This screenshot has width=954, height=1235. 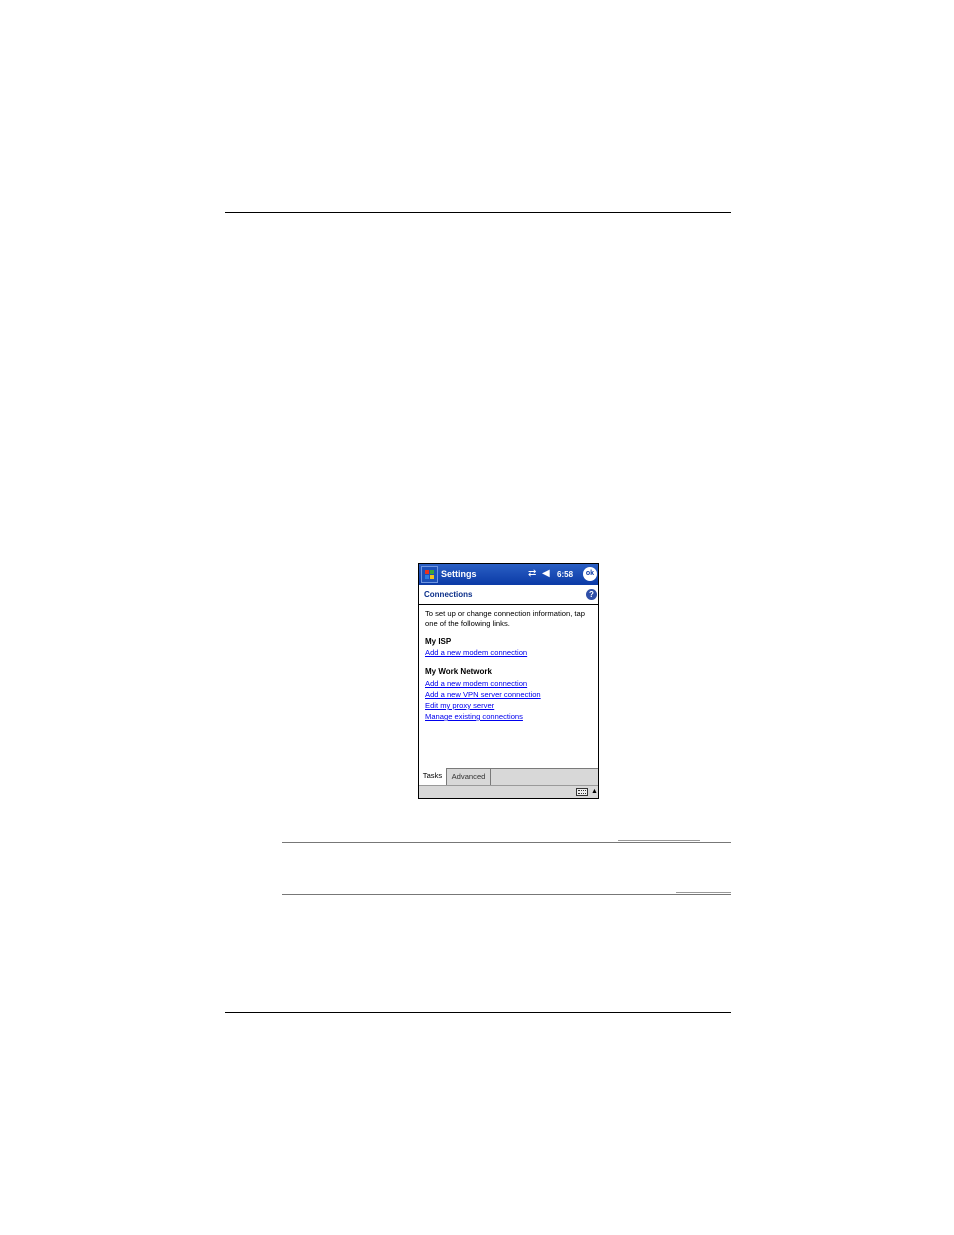 What do you see at coordinates (506, 842) in the screenshot?
I see `note-rule-top` at bounding box center [506, 842].